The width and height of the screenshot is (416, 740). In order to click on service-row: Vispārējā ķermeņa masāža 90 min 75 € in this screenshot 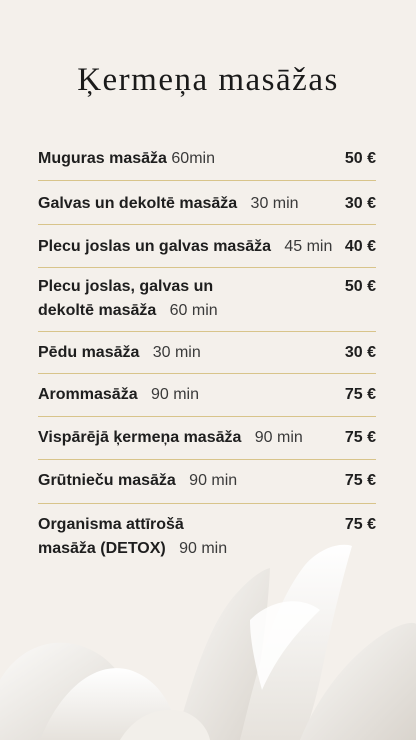, I will do `click(207, 438)`.